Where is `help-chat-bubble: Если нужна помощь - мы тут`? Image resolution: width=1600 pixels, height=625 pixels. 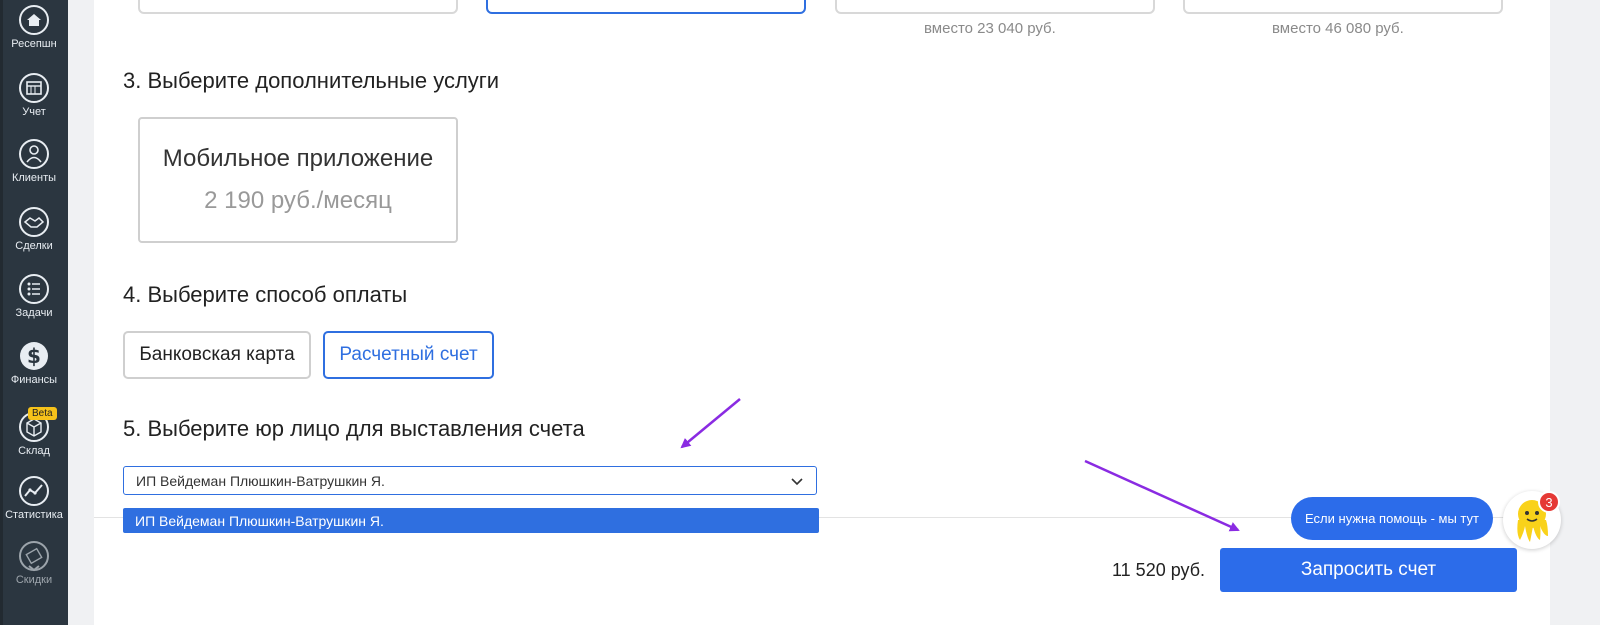
help-chat-bubble: Если нужна помощь - мы тут is located at coordinates (1392, 518).